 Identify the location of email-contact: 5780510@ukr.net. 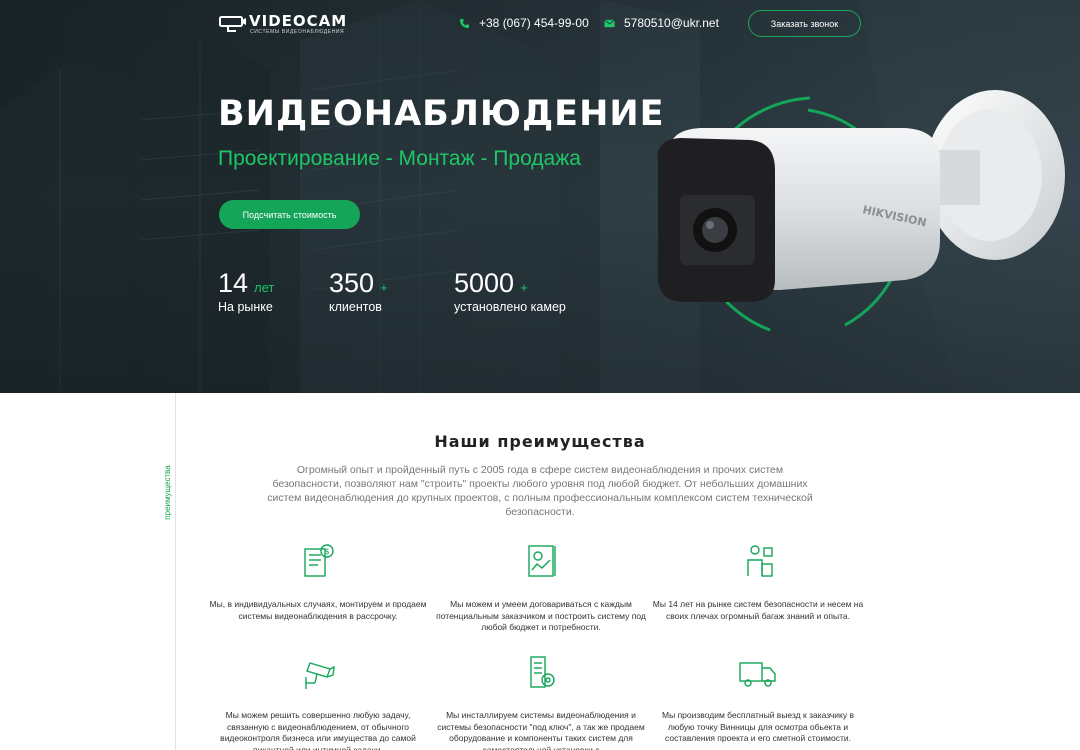
(661, 23).